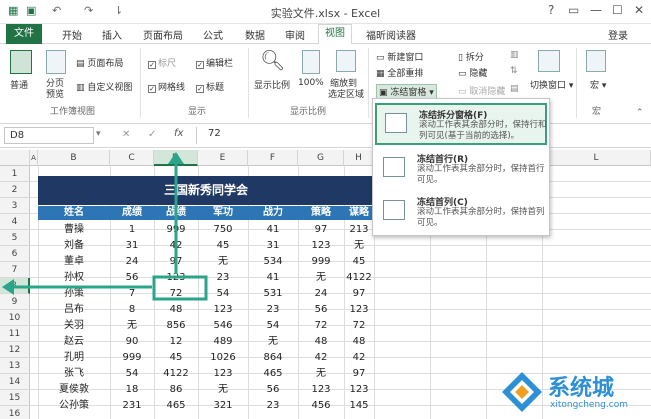 This screenshot has width=651, height=419. What do you see at coordinates (478, 74) in the screenshot?
I see `hide-label: 隐藏` at bounding box center [478, 74].